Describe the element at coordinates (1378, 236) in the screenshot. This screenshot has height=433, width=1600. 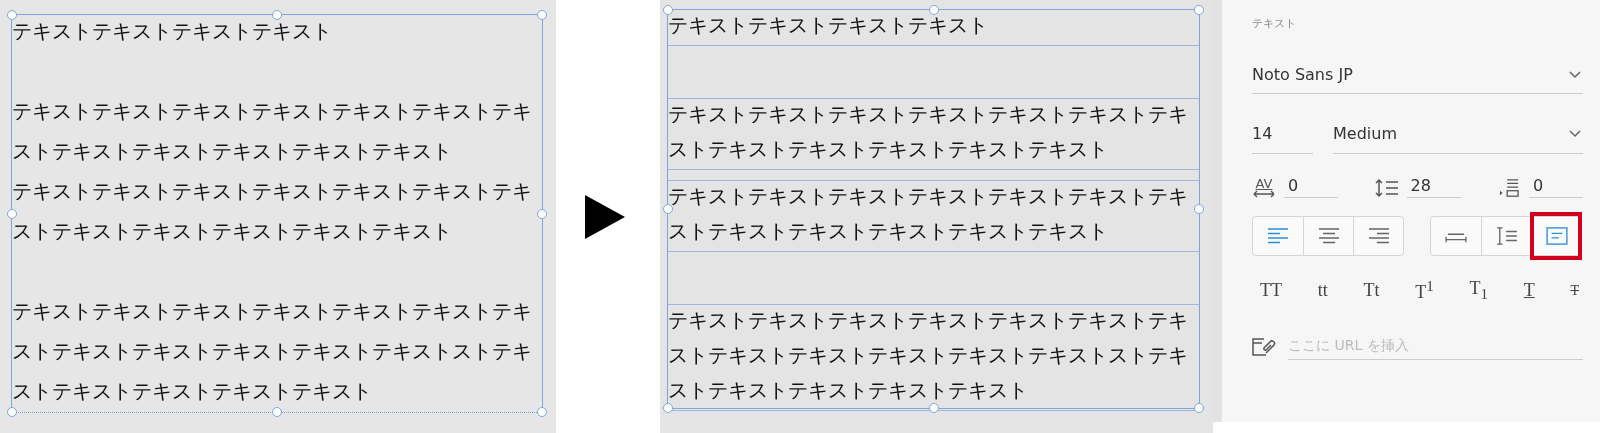
I see `align-right-icon` at that location.